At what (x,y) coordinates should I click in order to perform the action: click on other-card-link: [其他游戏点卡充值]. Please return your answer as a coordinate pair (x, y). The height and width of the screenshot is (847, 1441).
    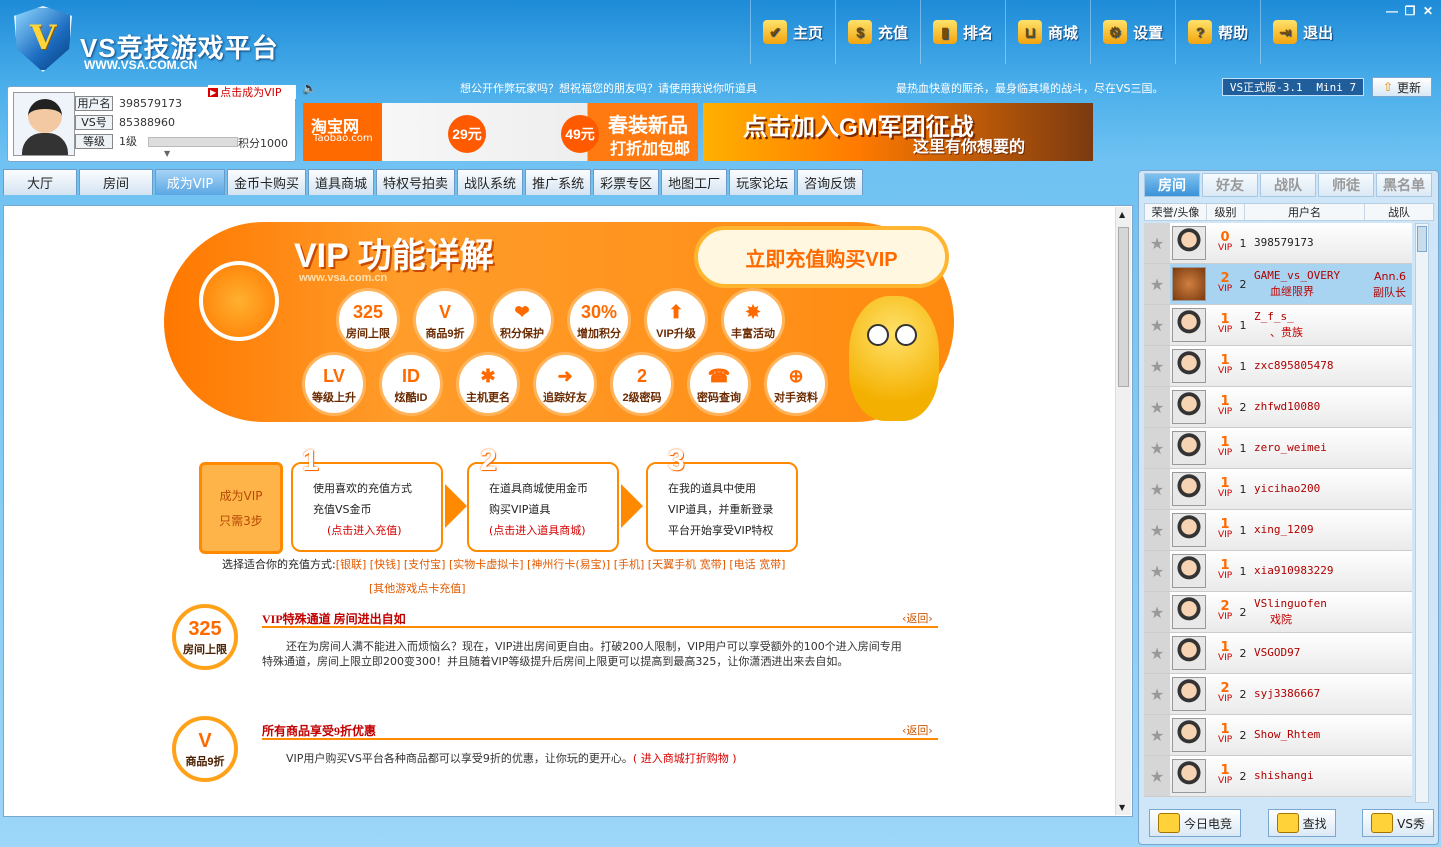
    Looking at the image, I should click on (417, 588).